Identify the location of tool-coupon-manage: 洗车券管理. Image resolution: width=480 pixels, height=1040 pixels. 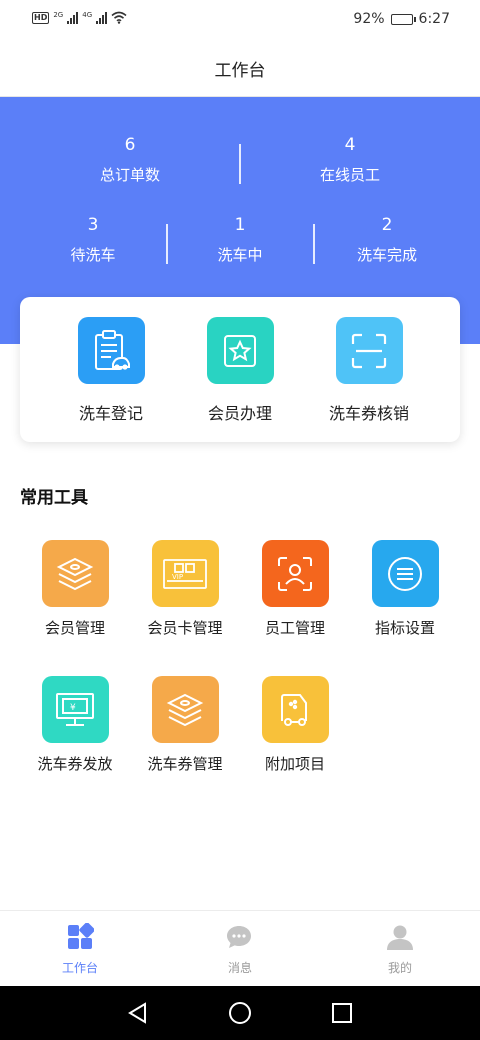
(185, 725).